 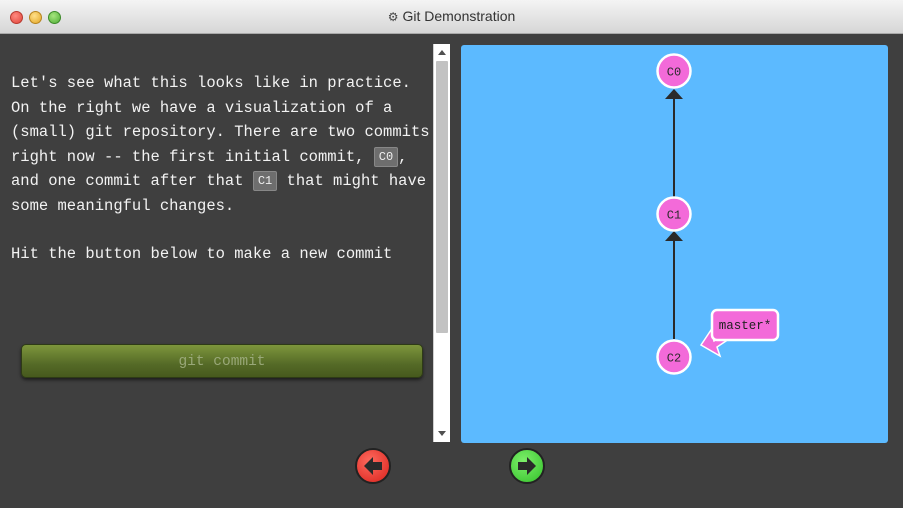 What do you see at coordinates (674, 236) in the screenshot?
I see `edge-arrowhead-c1` at bounding box center [674, 236].